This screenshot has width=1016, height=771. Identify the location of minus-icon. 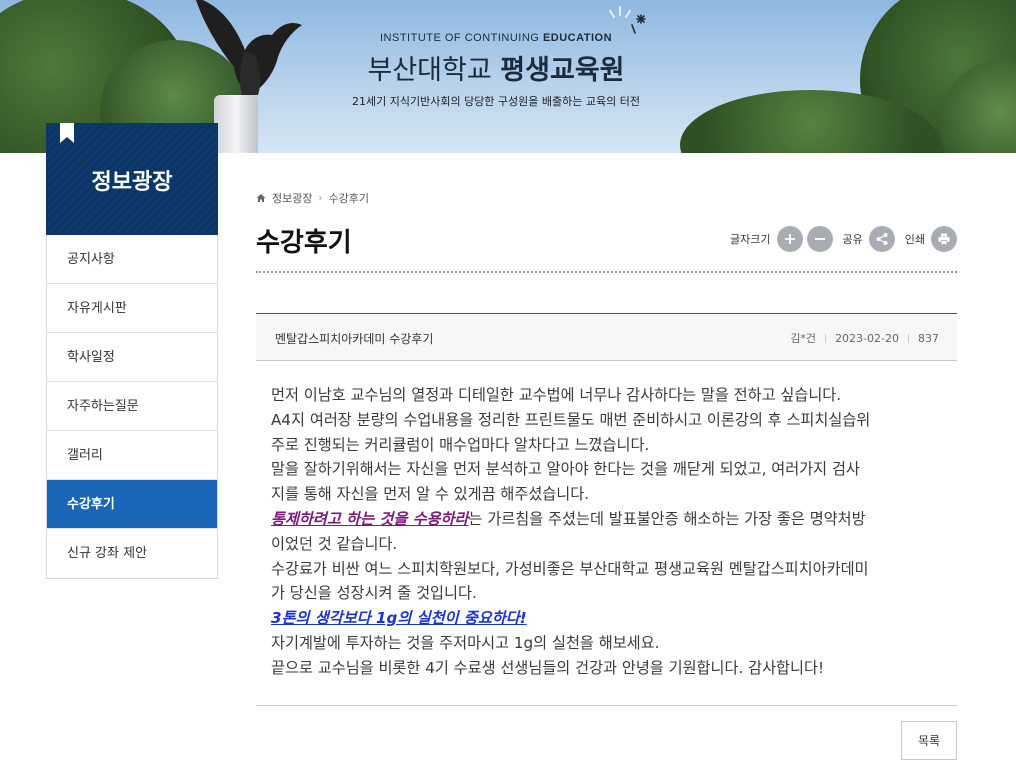
(819, 239).